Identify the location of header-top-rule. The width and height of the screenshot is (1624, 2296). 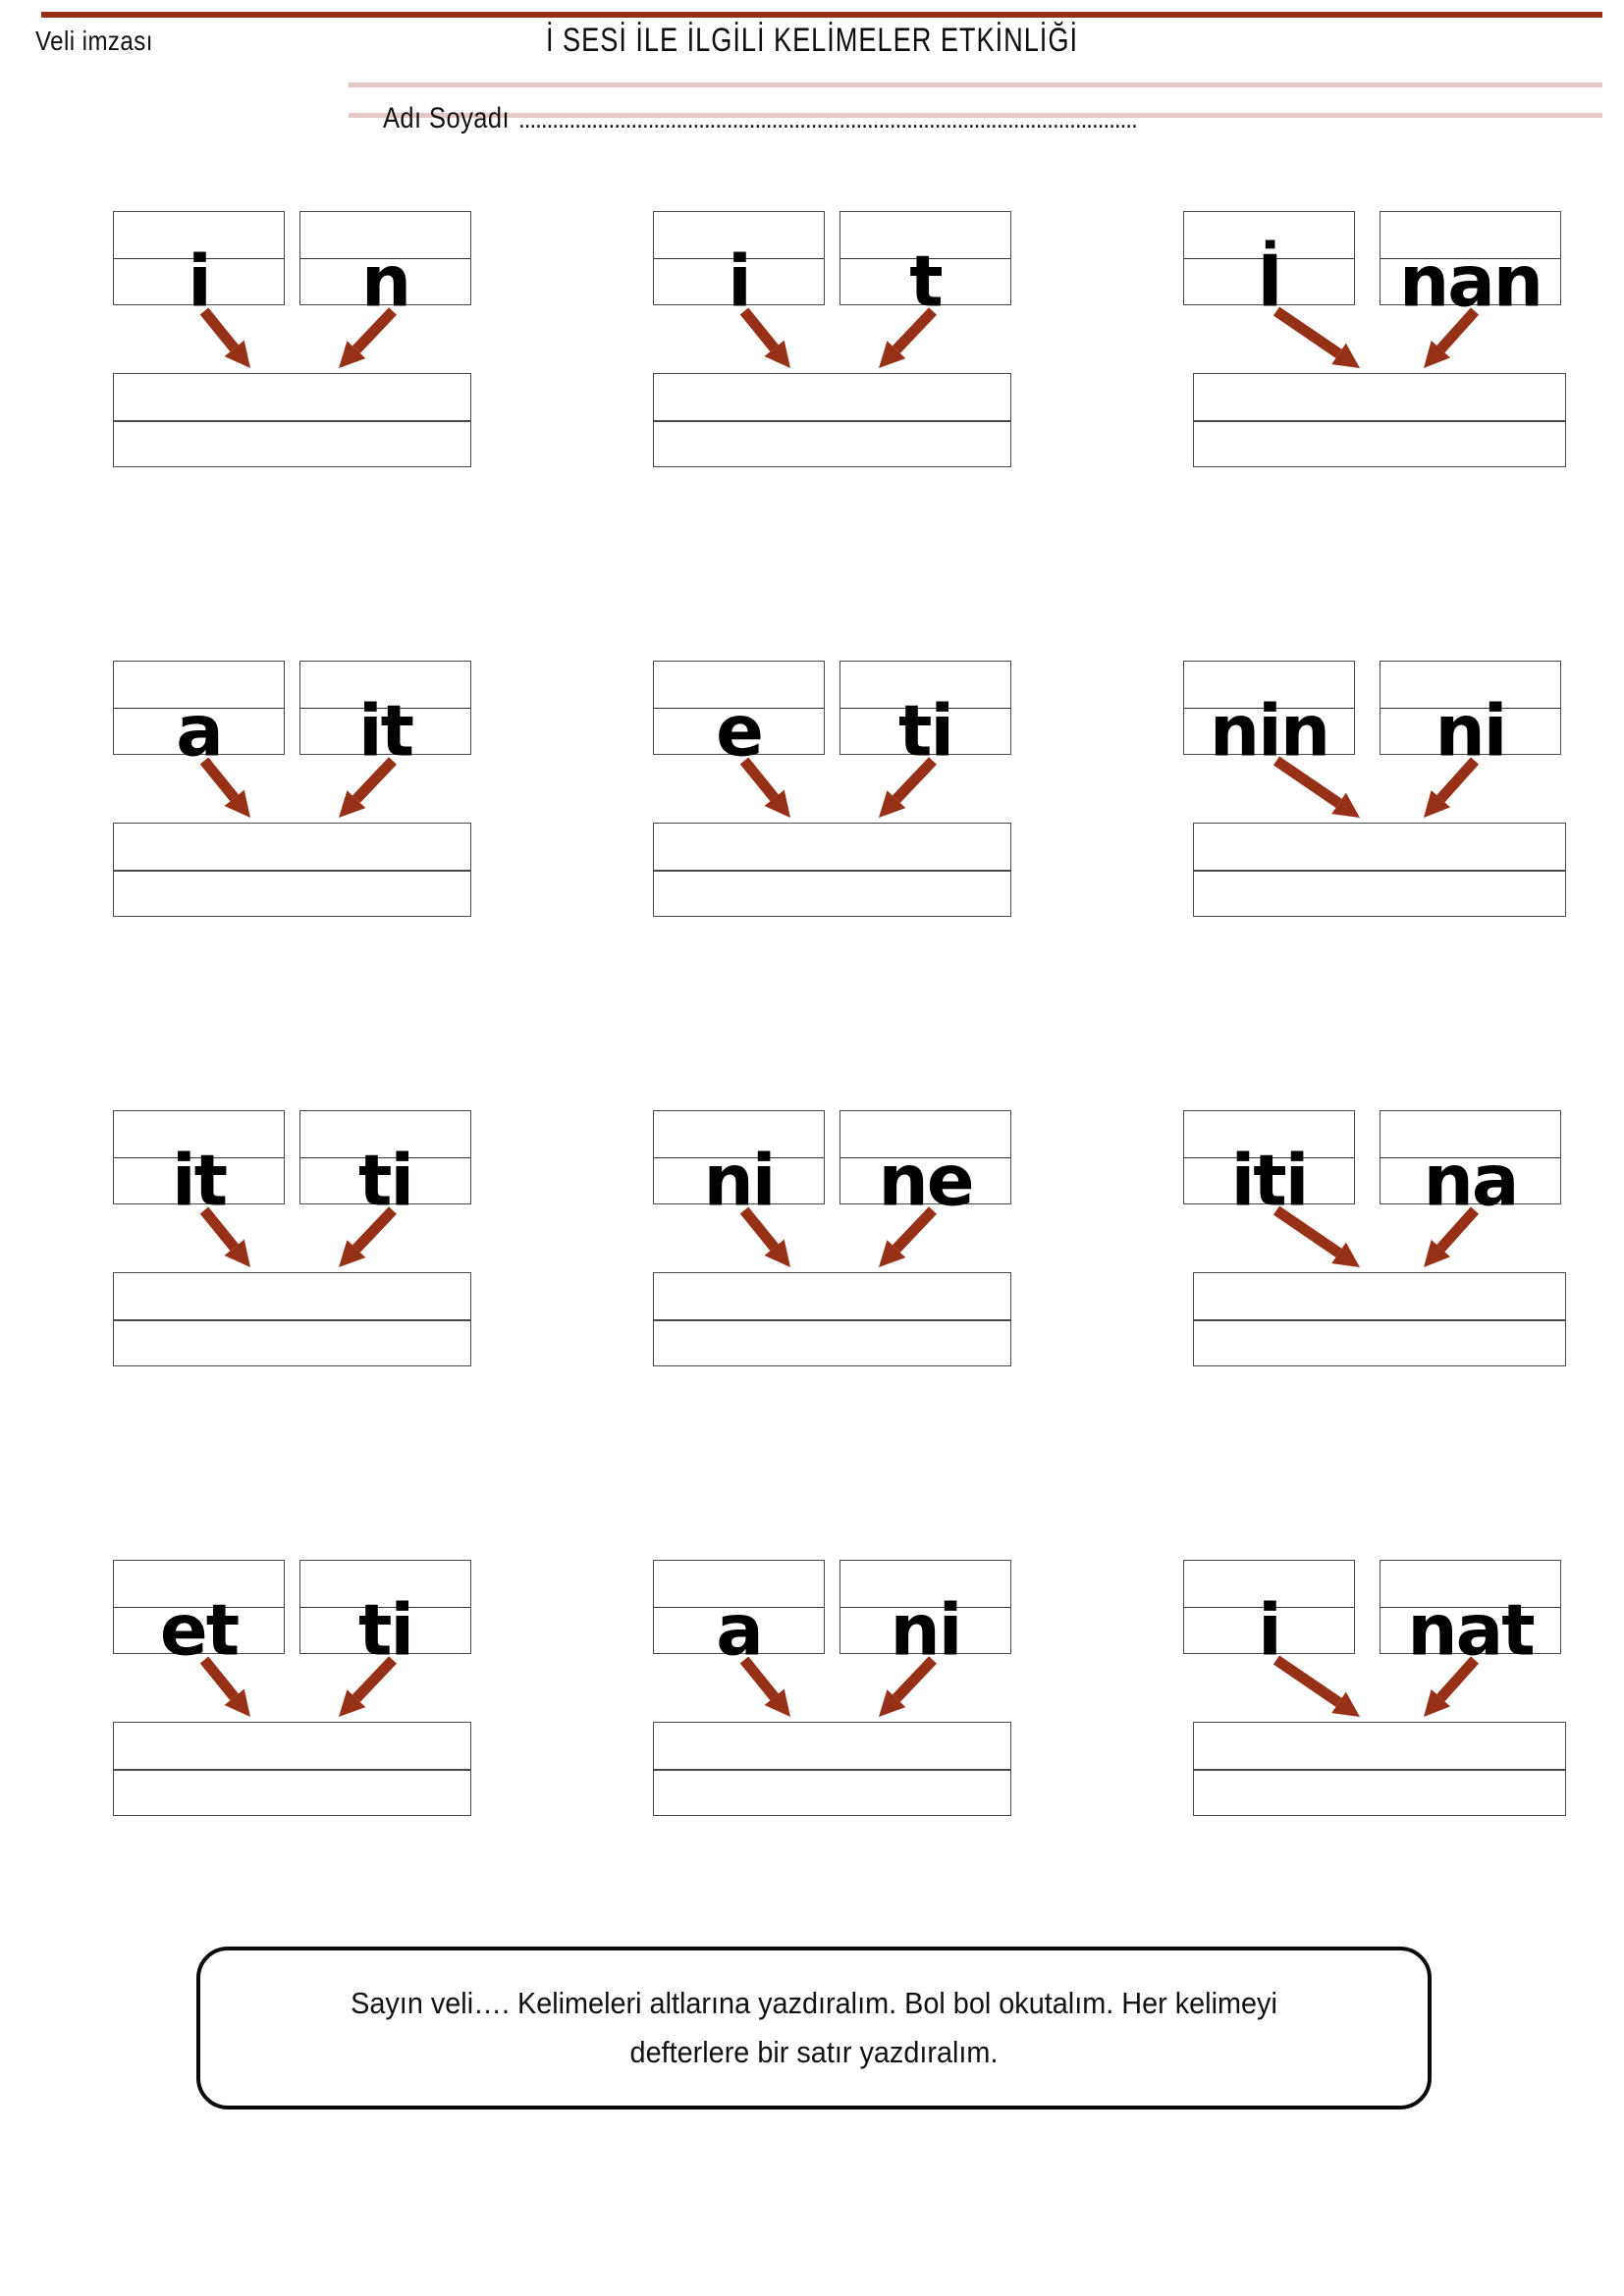
(821, 15).